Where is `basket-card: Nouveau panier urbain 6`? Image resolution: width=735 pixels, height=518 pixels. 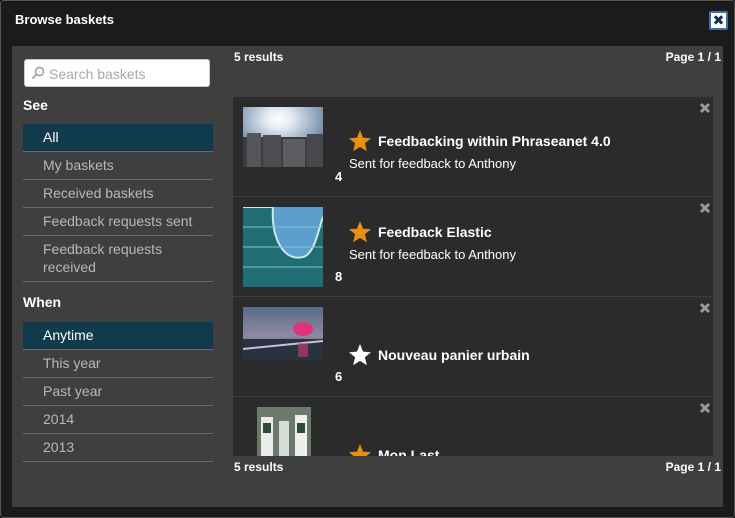 basket-card: Nouveau panier urbain 6 is located at coordinates (473, 346).